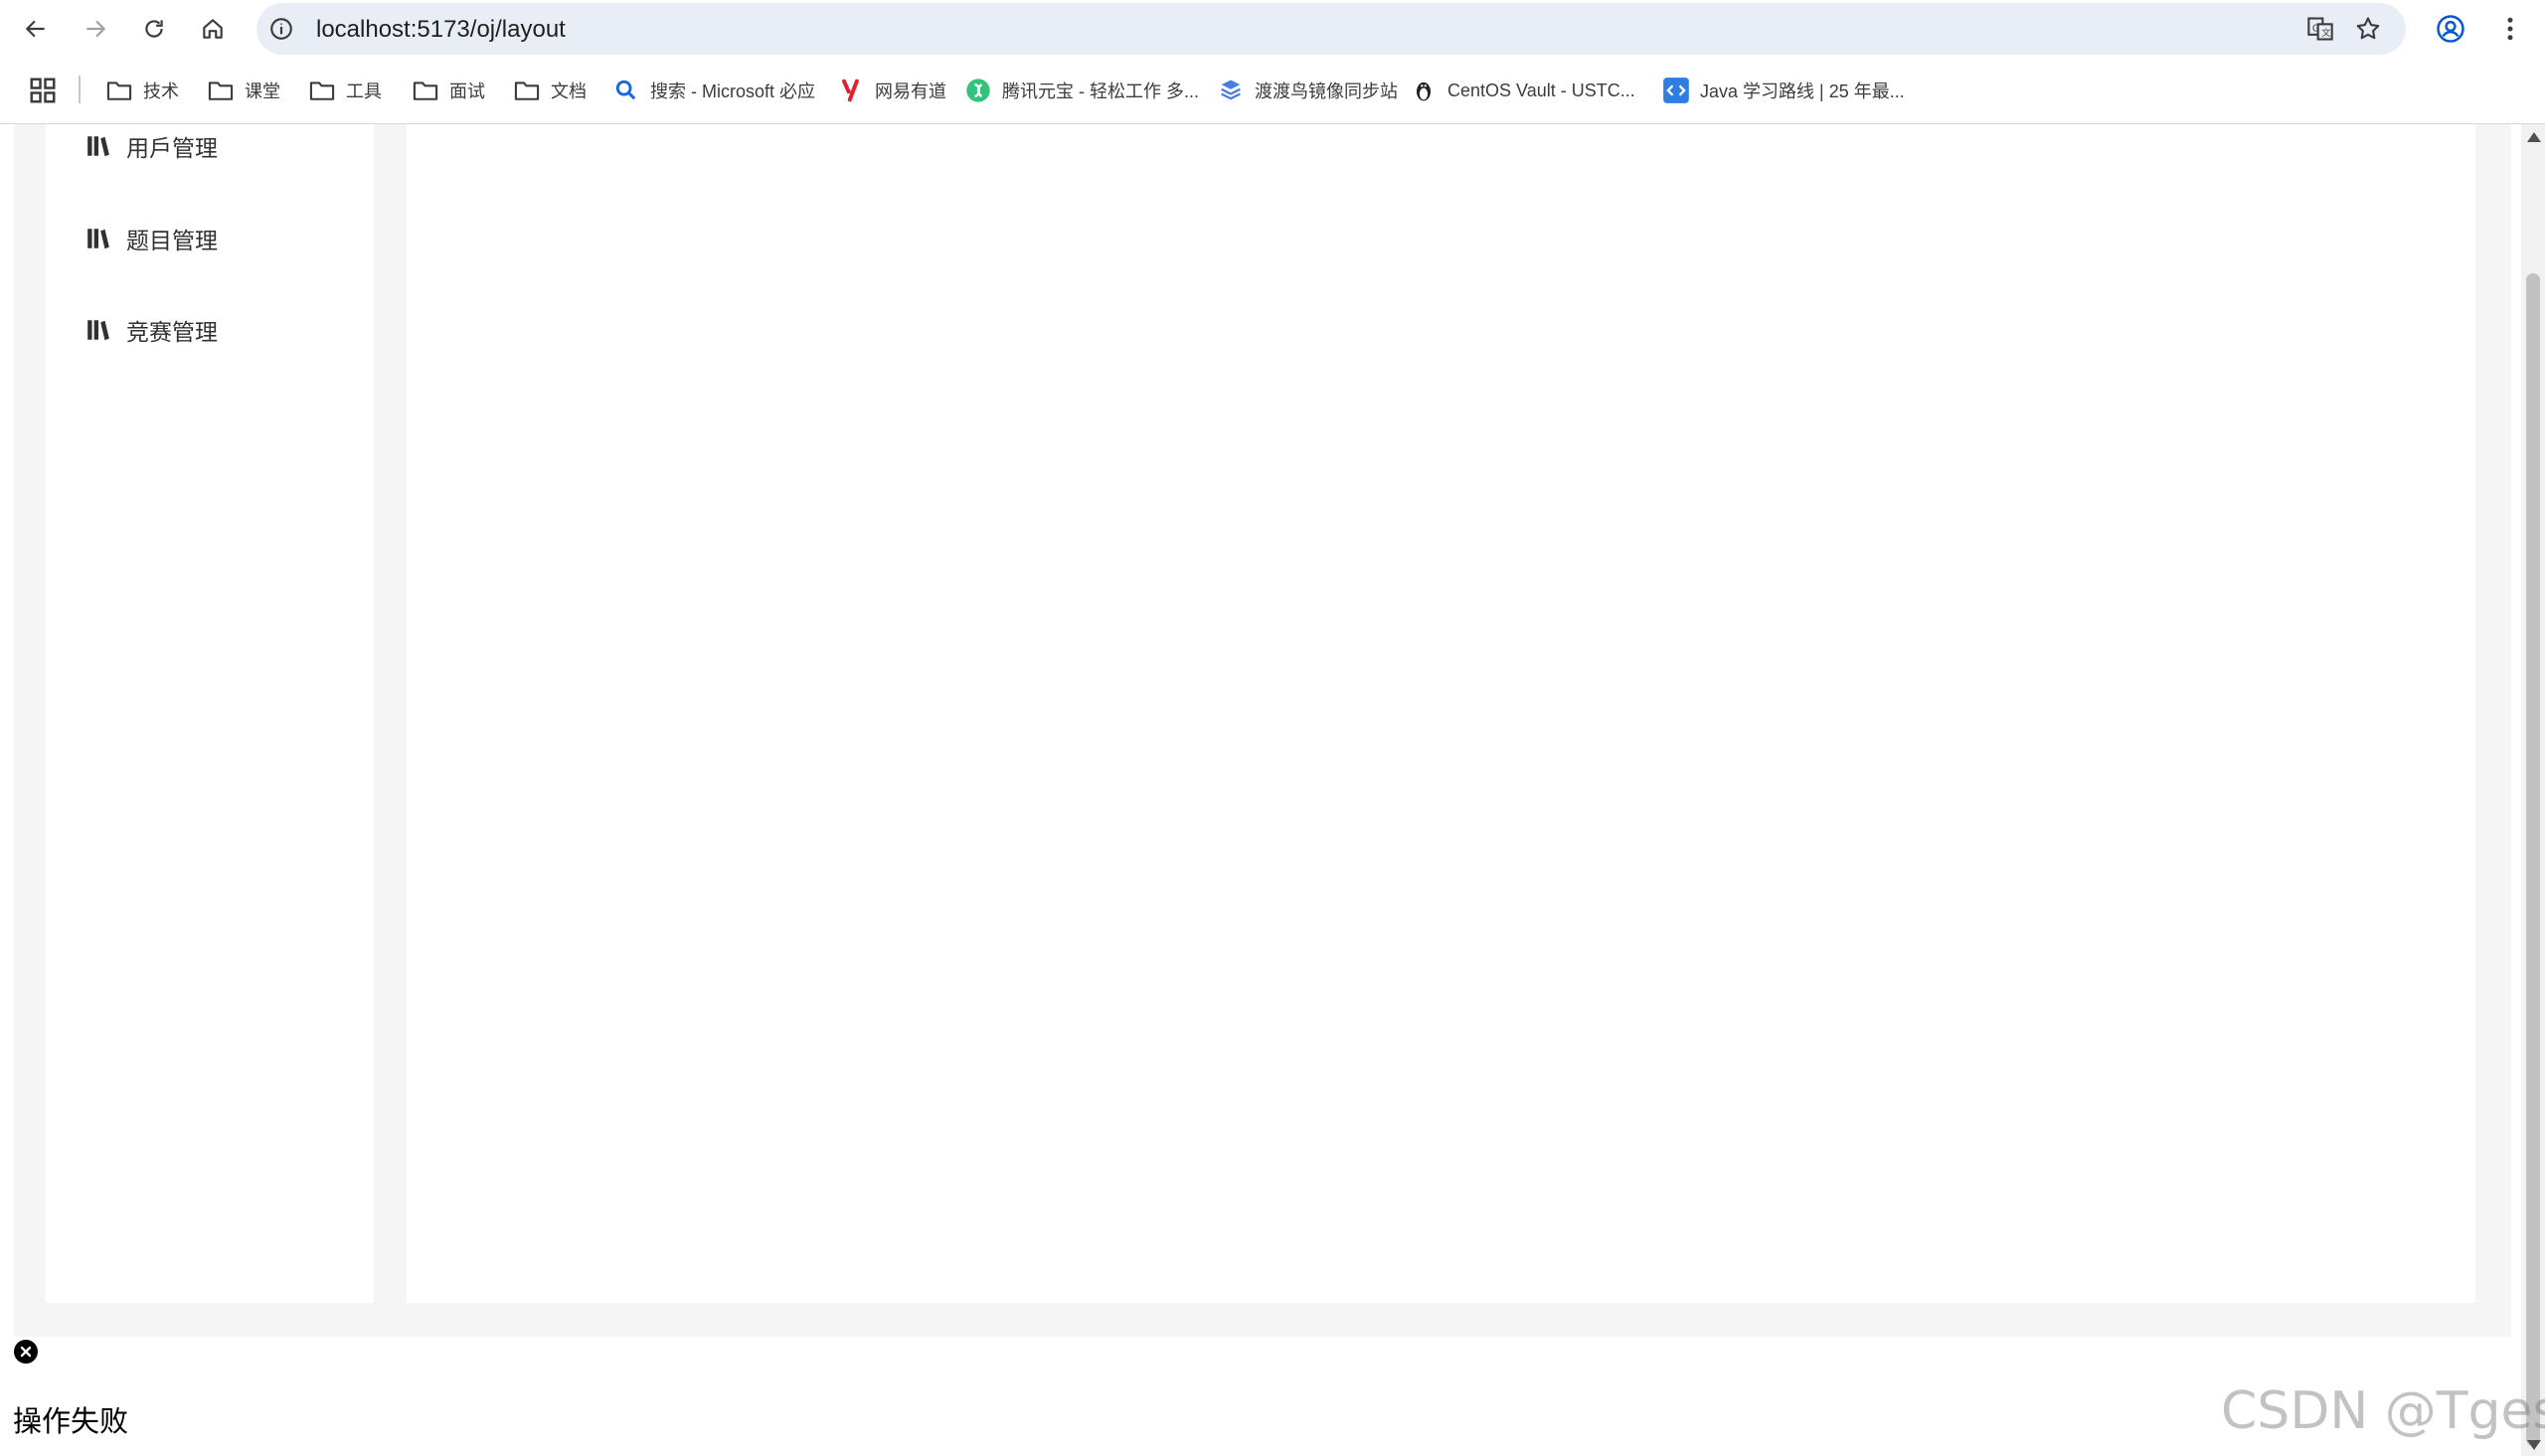 This screenshot has width=2545, height=1456. What do you see at coordinates (1326, 91) in the screenshot?
I see `bookmark-label: 渡渡鸟镜像同步站` at bounding box center [1326, 91].